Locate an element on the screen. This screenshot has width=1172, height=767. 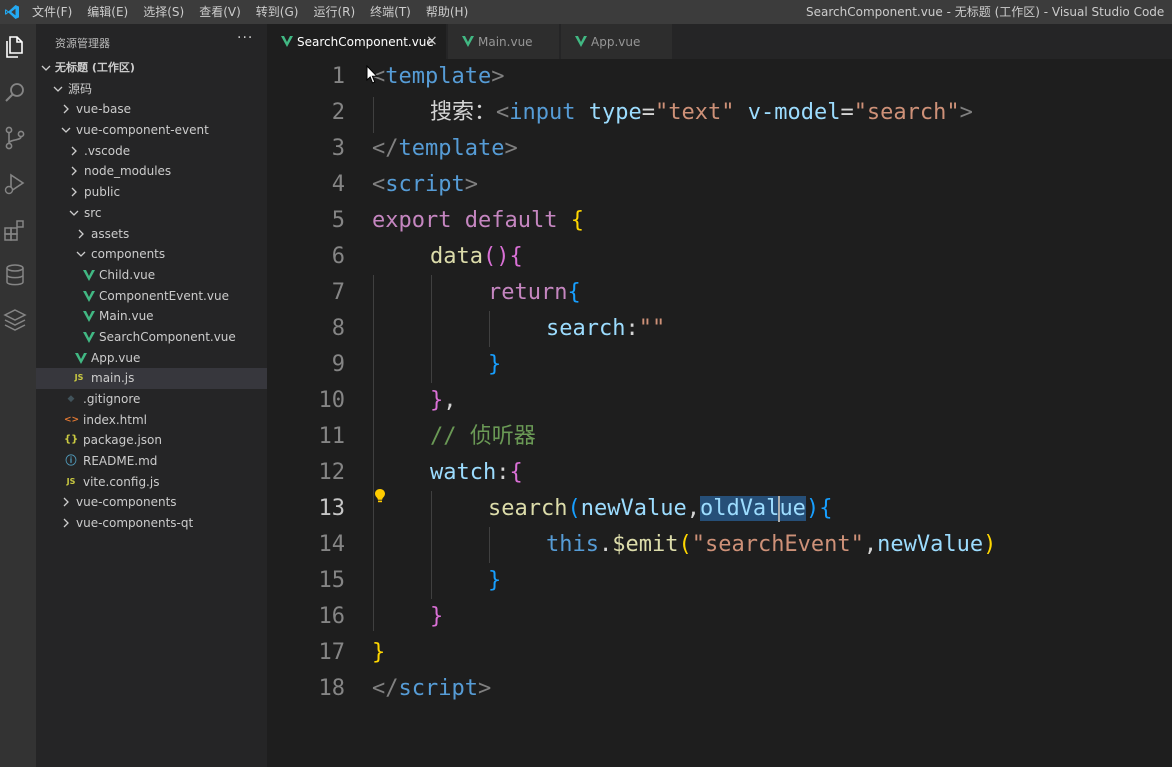
line-number: 12 is located at coordinates (332, 472).